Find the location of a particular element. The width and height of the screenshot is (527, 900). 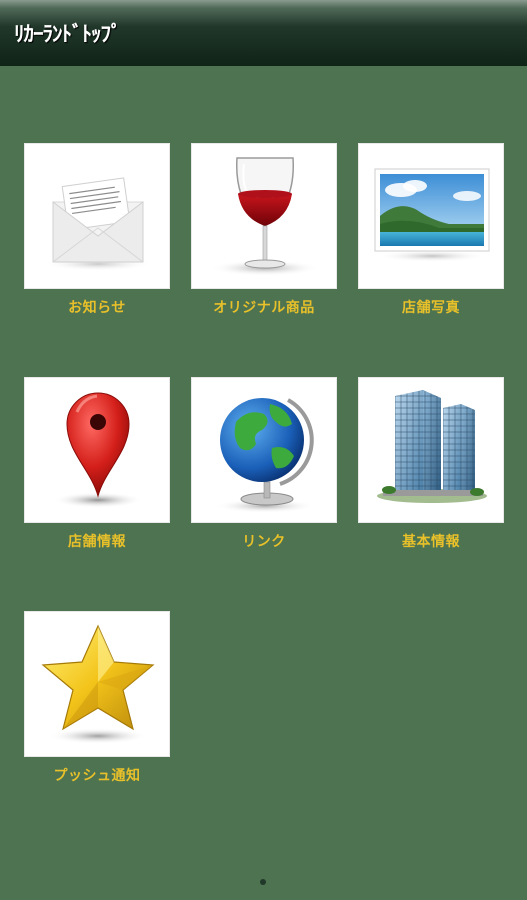

menu-tile-original-products: オリジナル商品 is located at coordinates (265, 230).